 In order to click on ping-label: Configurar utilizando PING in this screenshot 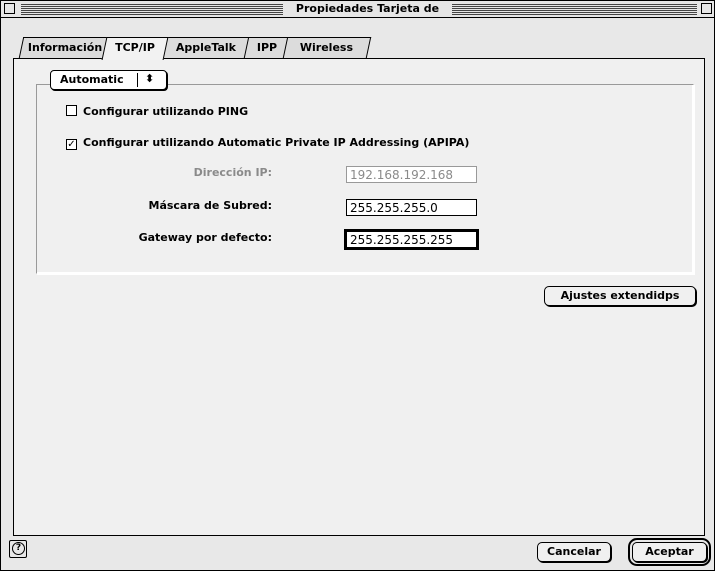, I will do `click(166, 111)`.